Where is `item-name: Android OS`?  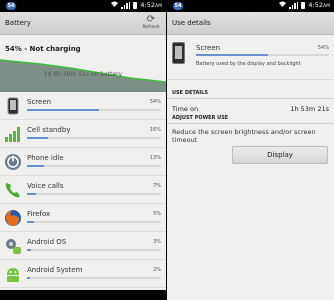 item-name: Android OS is located at coordinates (47, 242).